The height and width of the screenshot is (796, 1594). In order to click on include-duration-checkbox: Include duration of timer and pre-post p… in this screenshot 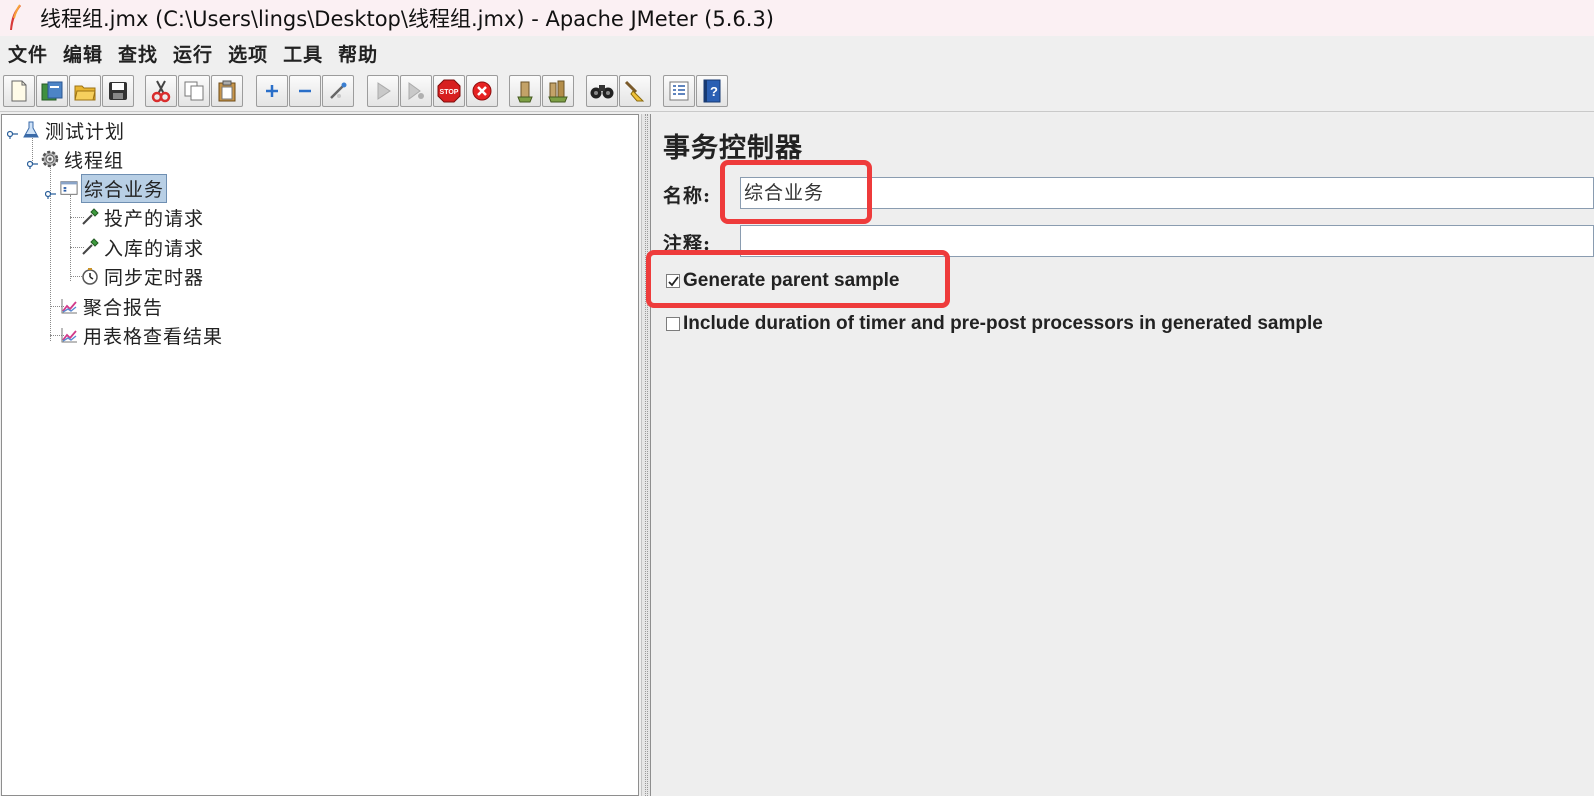, I will do `click(994, 324)`.